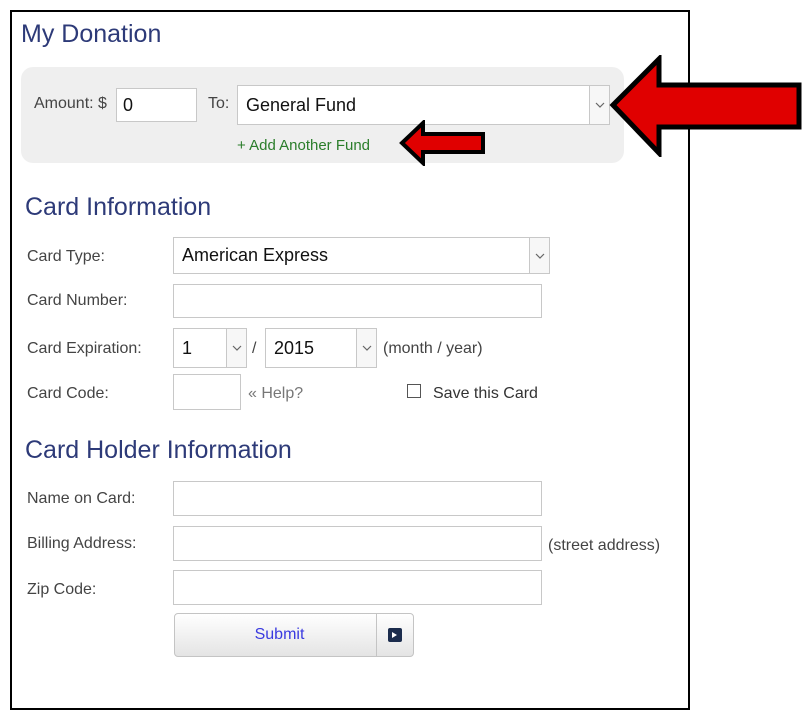  I want to click on save-card-checkbox, so click(414, 391).